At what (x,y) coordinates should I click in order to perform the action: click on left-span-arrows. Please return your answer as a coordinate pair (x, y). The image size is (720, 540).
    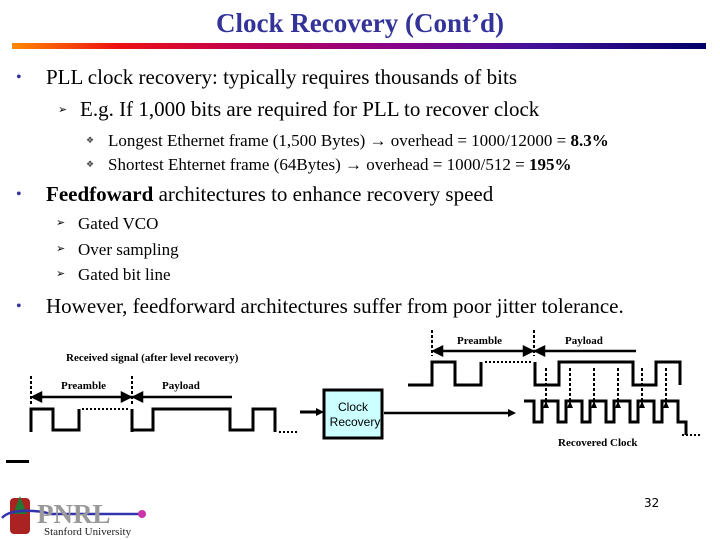
    Looking at the image, I should click on (131, 397).